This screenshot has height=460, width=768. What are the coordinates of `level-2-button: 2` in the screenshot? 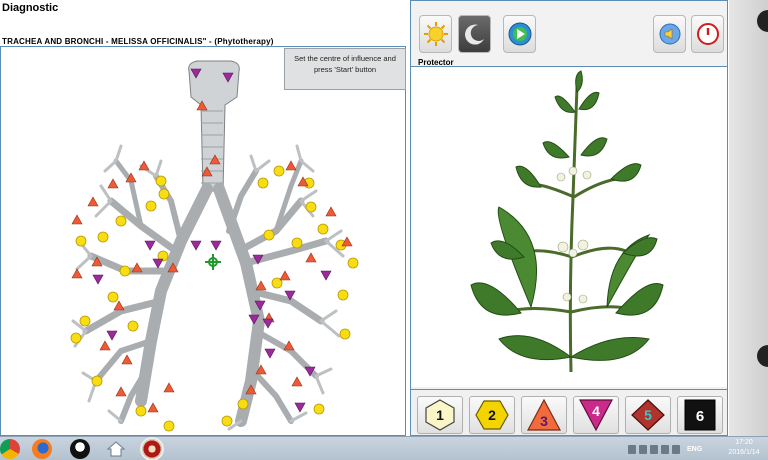 It's located at (492, 415).